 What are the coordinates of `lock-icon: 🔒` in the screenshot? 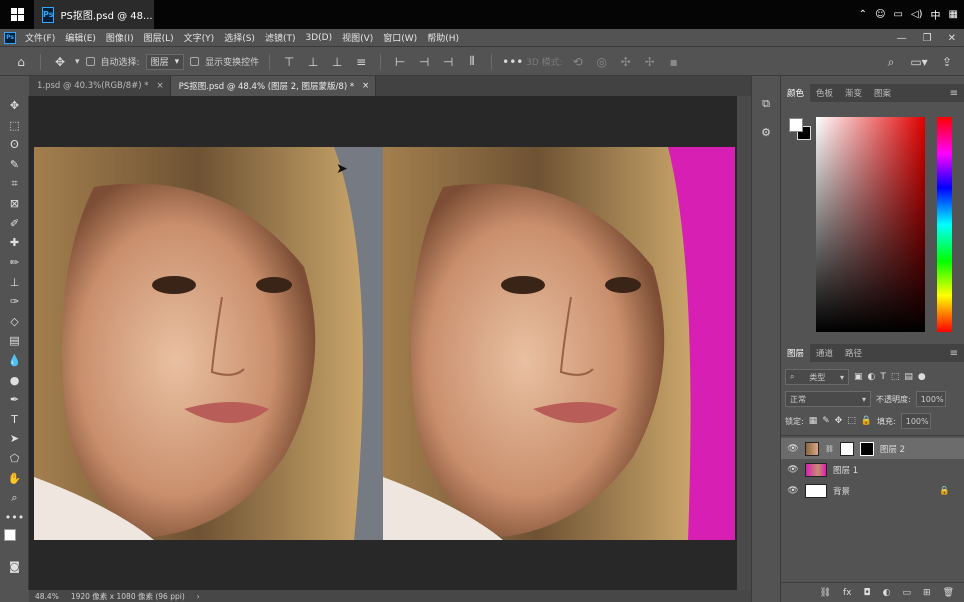 It's located at (944, 491).